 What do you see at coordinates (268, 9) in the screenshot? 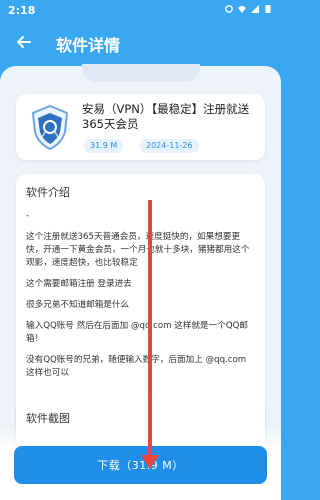
I see `battery-icon` at bounding box center [268, 9].